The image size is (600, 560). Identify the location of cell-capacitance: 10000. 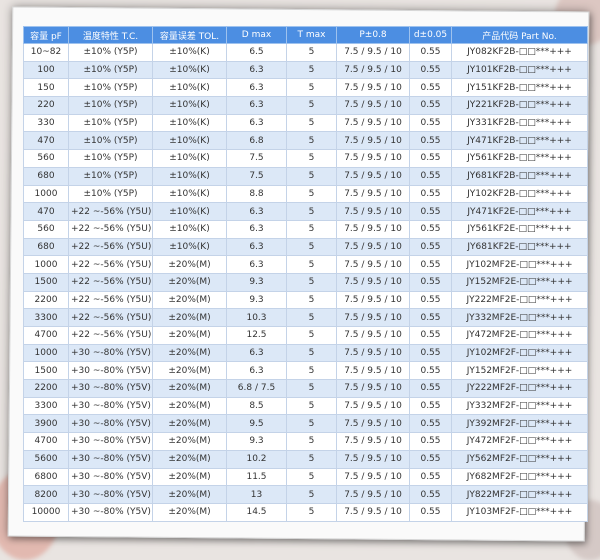
(46, 512).